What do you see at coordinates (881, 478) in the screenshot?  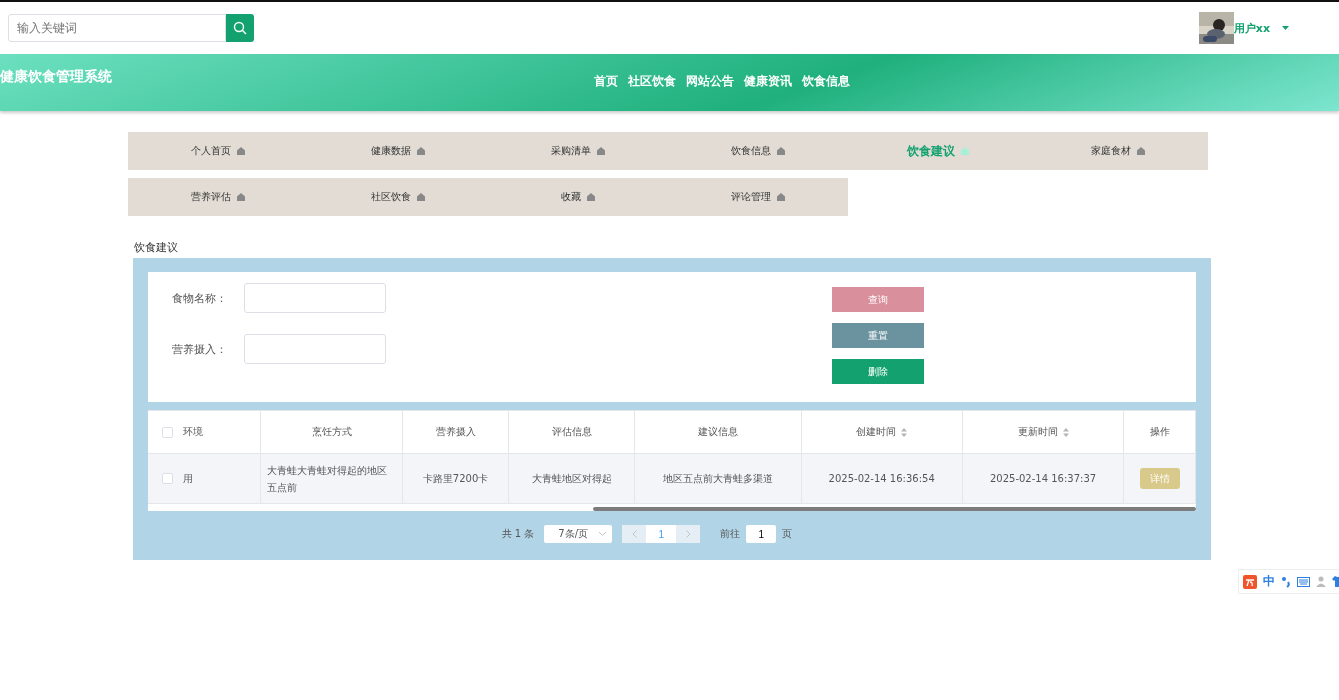 I see `table-cell: 2025-02-14 16:36:54` at bounding box center [881, 478].